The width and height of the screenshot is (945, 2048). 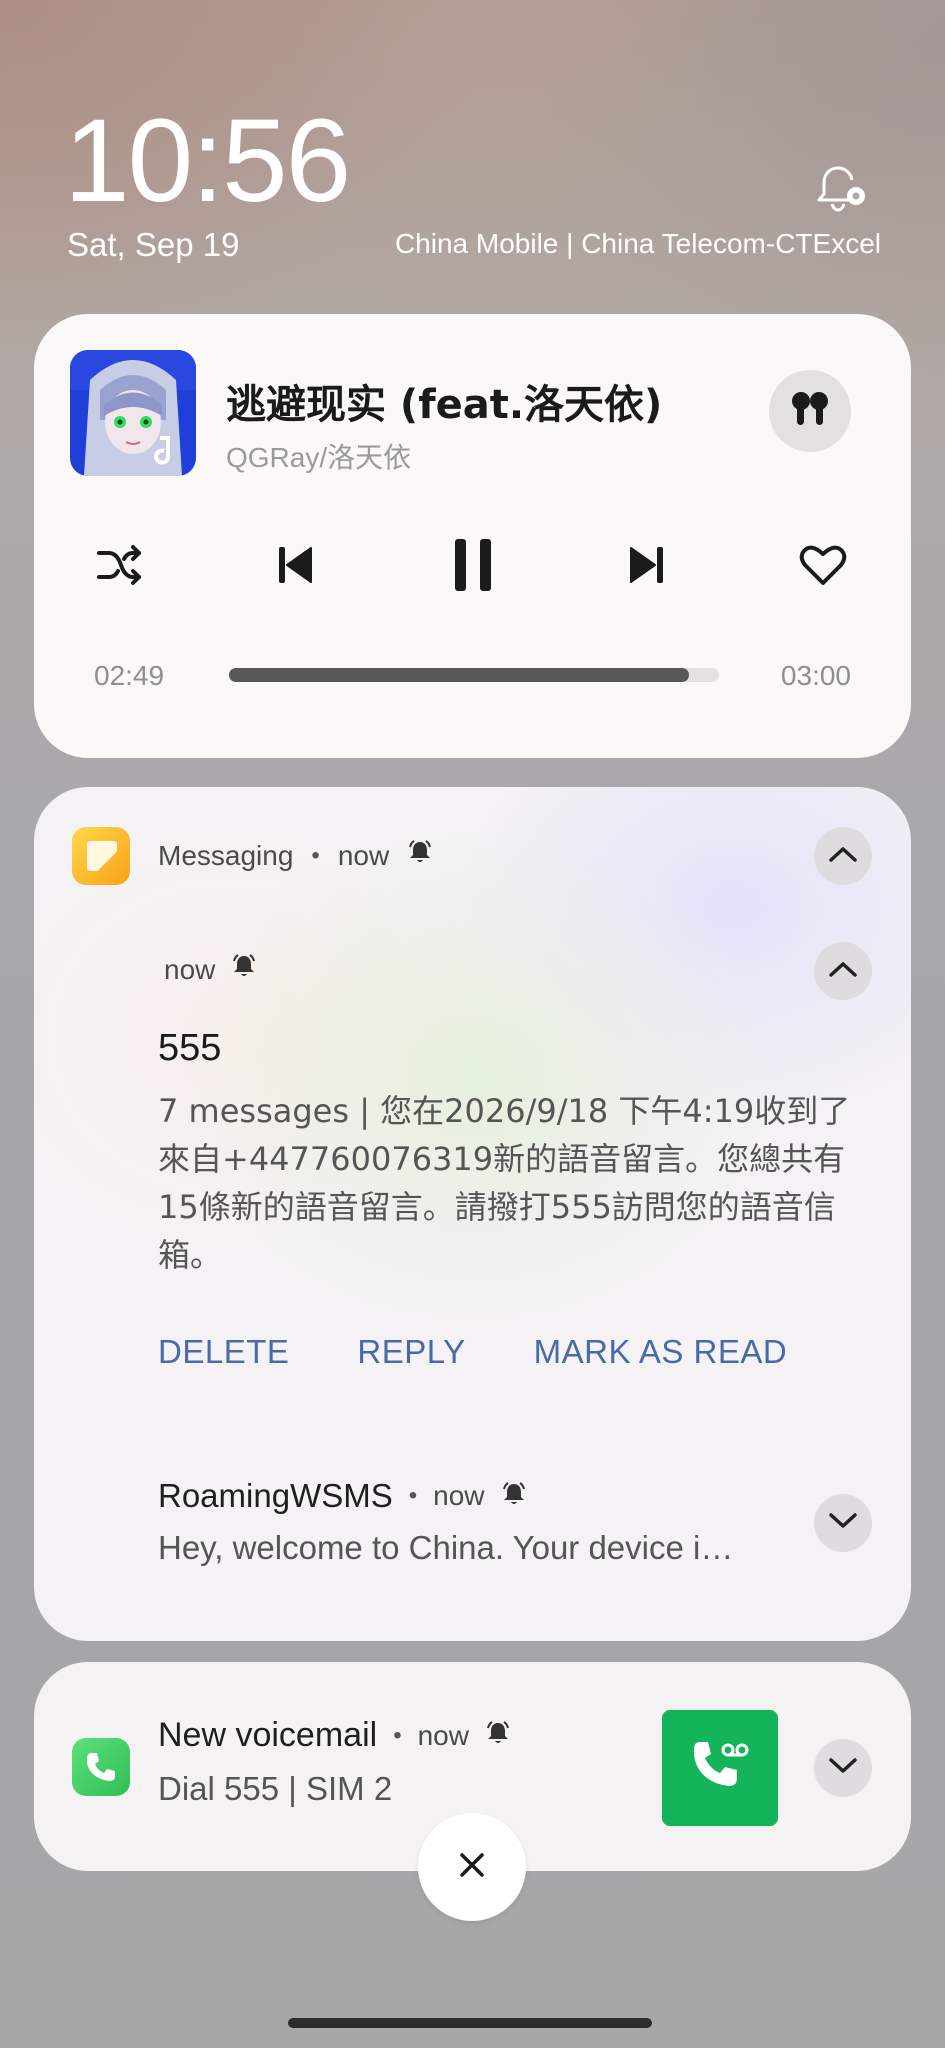 I want to click on favorite-button, so click(x=823, y=567).